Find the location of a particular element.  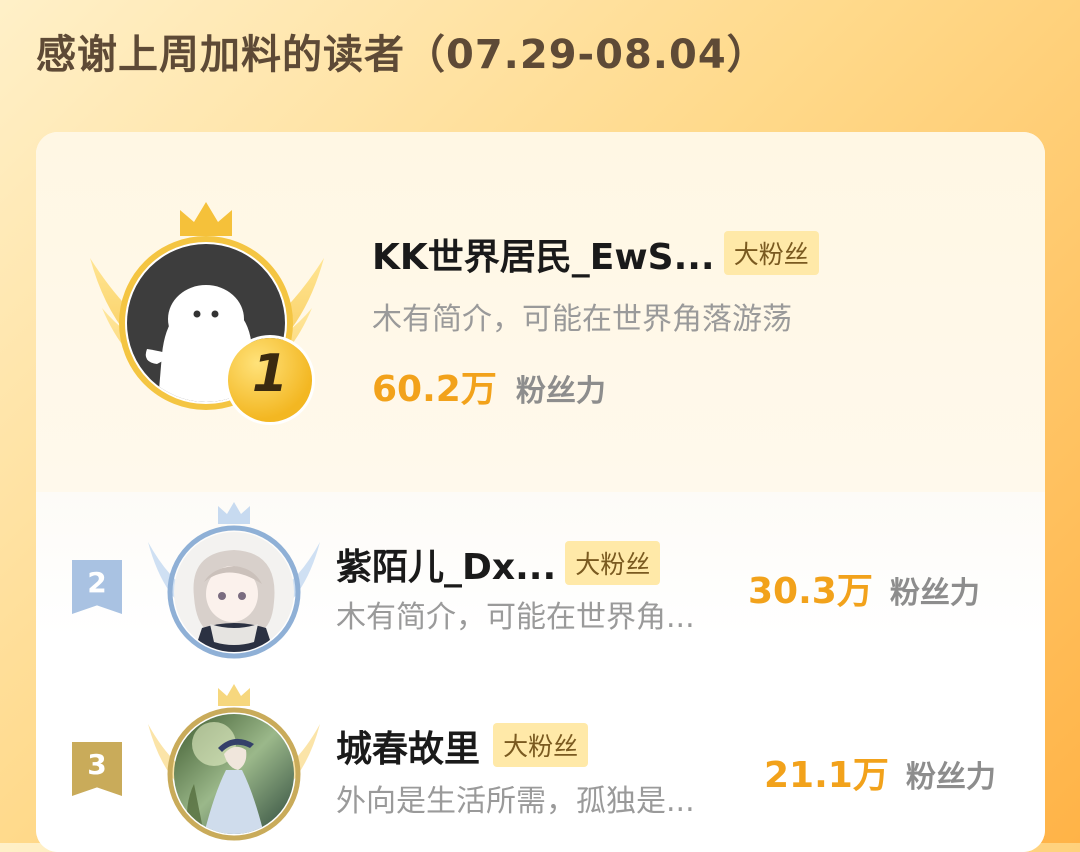

reader-1-score-unit: 粉丝力 is located at coordinates (560, 391).